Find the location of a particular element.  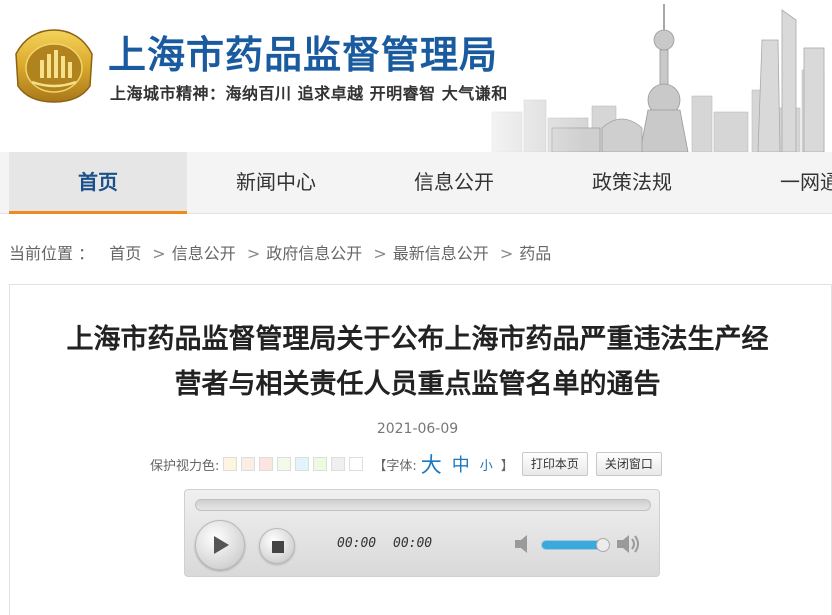

sh-drug-admin-emblem-icon is located at coordinates (54, 66).